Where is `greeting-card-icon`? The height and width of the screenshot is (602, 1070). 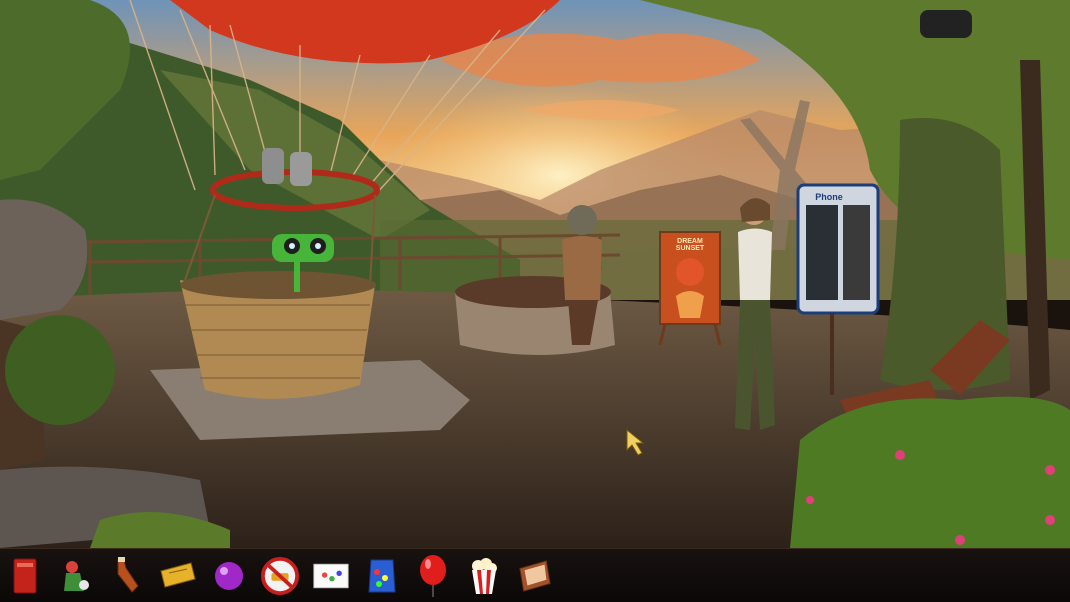 greeting-card-icon is located at coordinates (331, 575).